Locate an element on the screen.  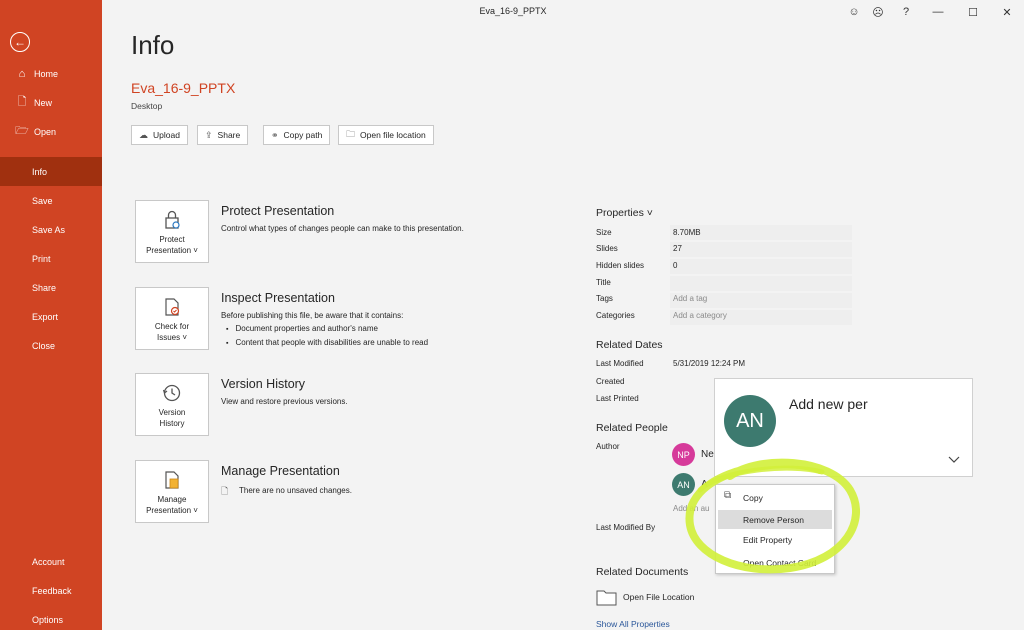
sidebar-item-label: Feedback is located at coordinates (52, 590).